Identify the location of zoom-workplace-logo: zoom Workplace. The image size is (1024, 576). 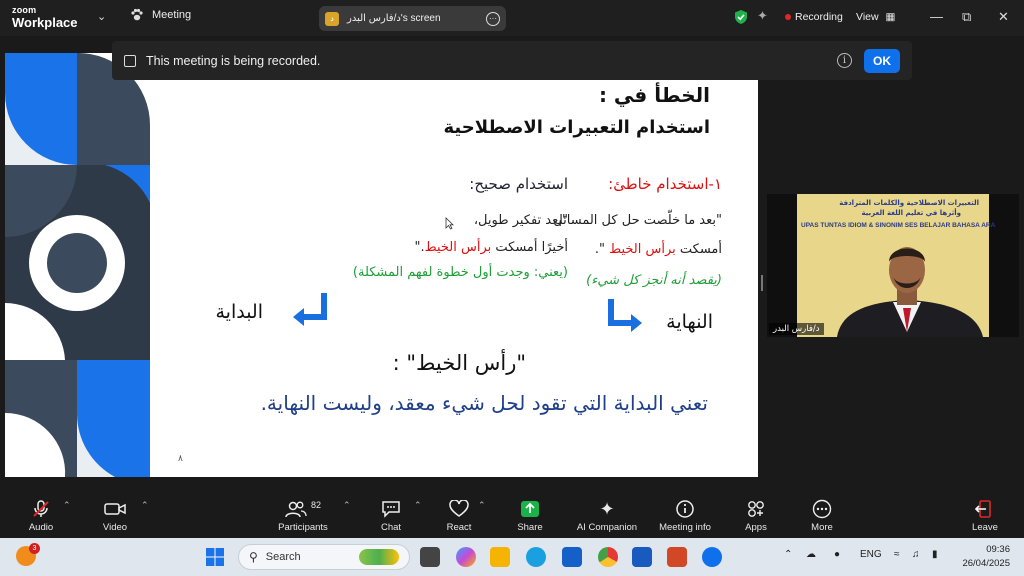
(45, 17).